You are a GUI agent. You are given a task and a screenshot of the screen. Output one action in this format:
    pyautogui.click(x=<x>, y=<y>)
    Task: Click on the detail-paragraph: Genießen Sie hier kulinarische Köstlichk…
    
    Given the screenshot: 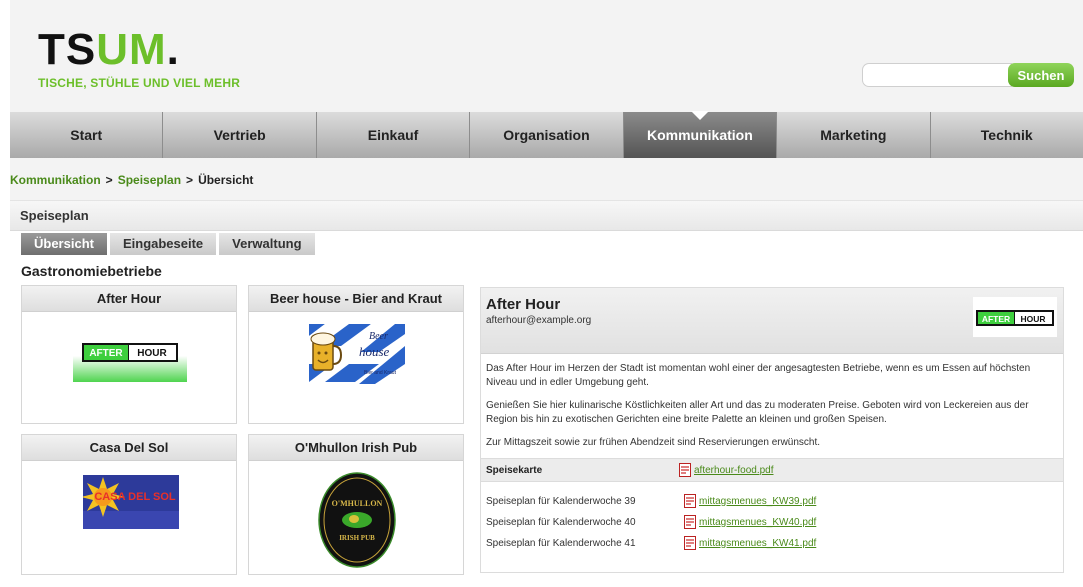 What is the action you would take?
    pyautogui.click(x=757, y=412)
    